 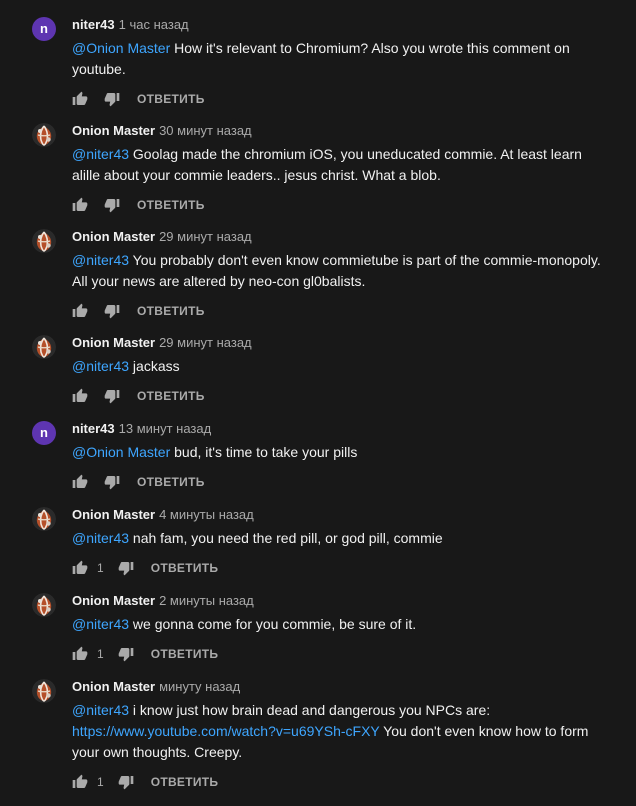 I want to click on timestamp: 13 минут назад, so click(x=165, y=428).